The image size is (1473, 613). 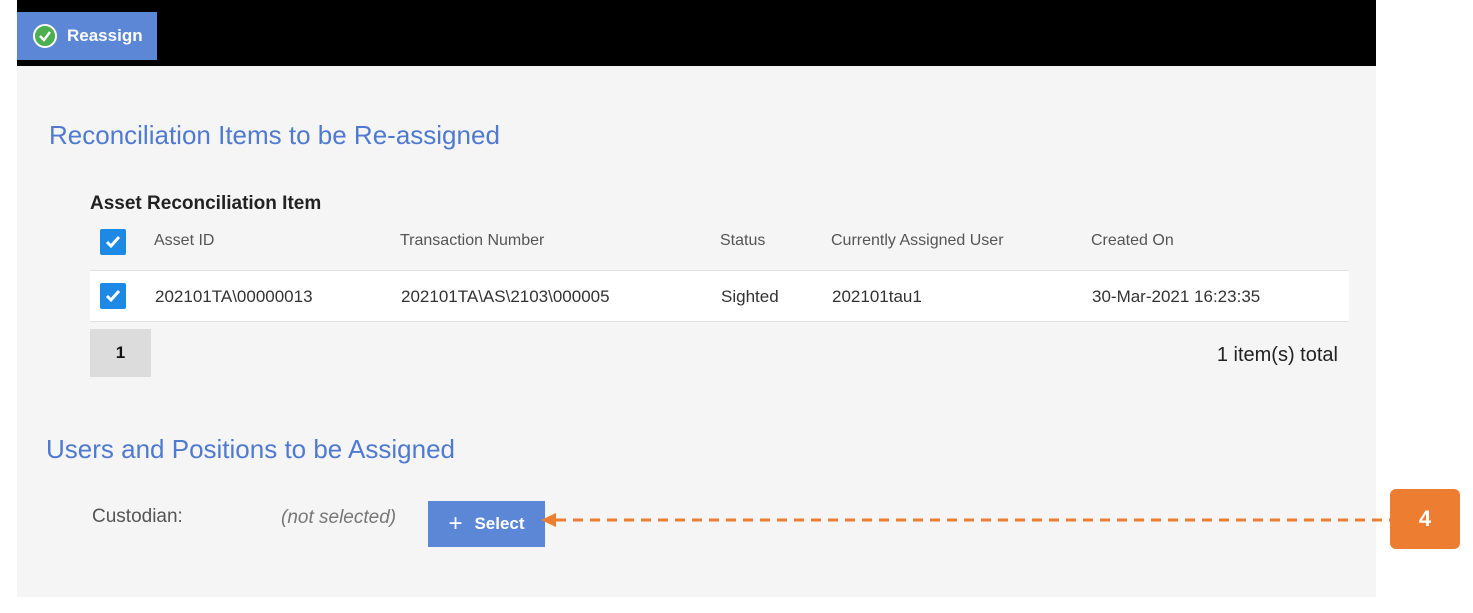 What do you see at coordinates (1425, 519) in the screenshot?
I see `callout-badge: 4` at bounding box center [1425, 519].